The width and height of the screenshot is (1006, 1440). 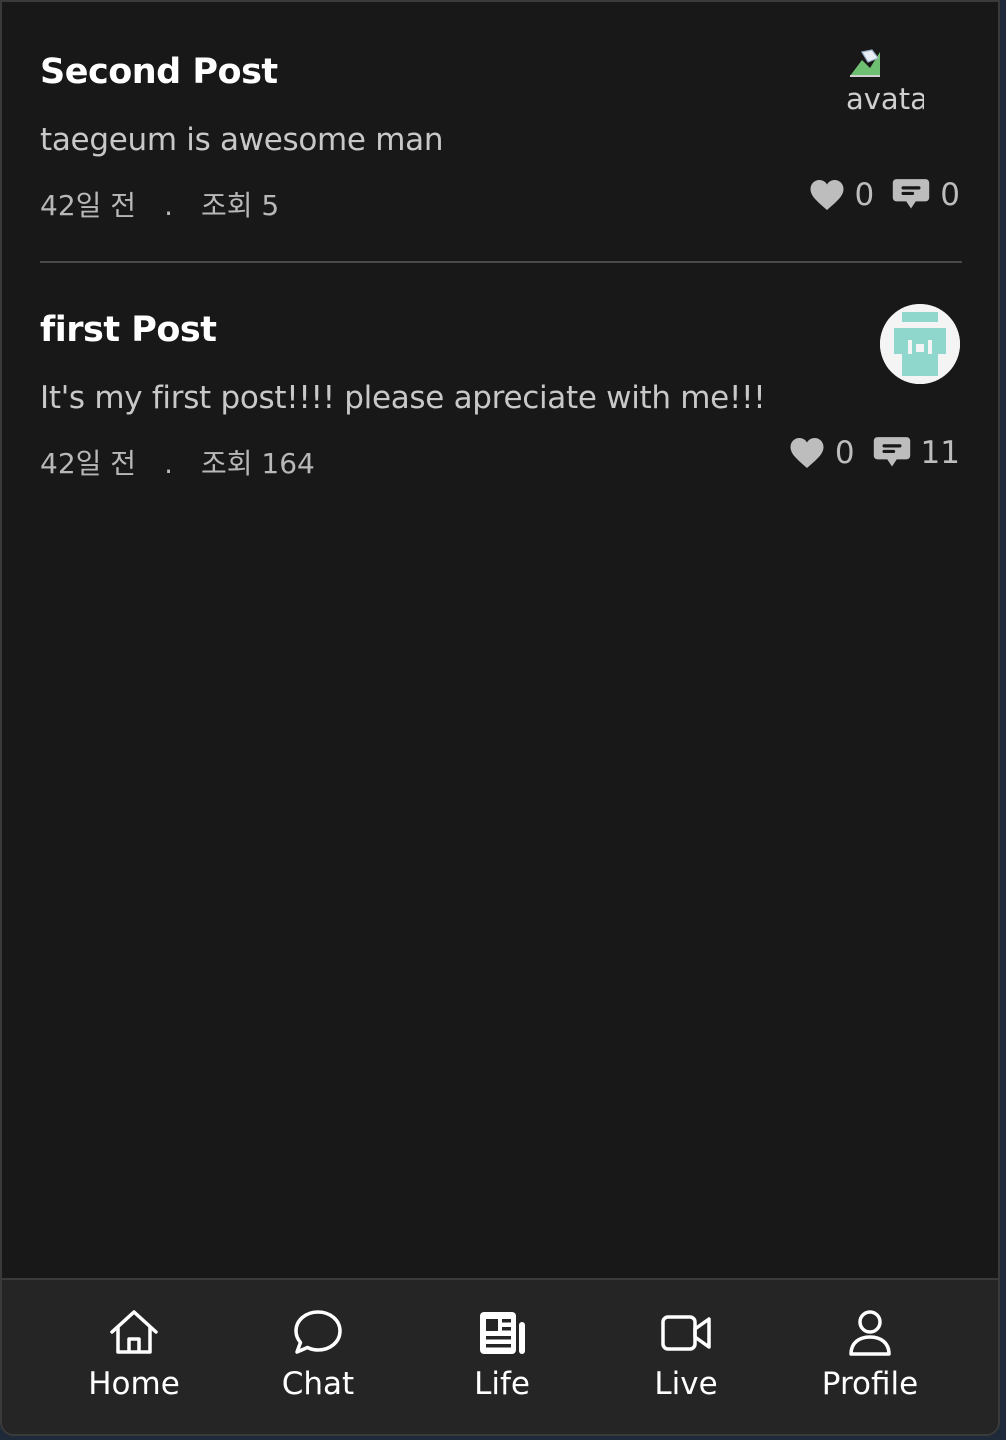 I want to click on post-stats: 0 11, so click(x=874, y=453).